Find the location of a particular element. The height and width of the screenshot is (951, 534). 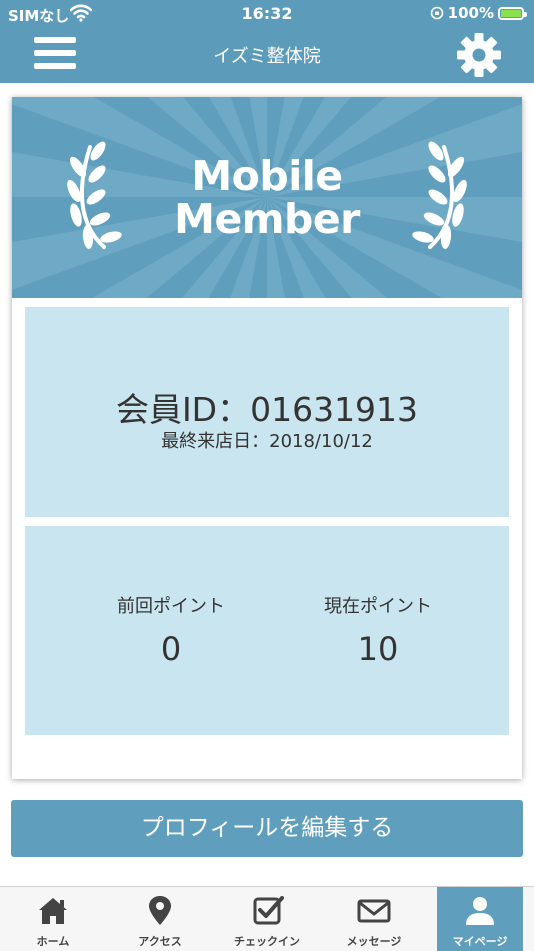

map-pin-icon is located at coordinates (160, 910).